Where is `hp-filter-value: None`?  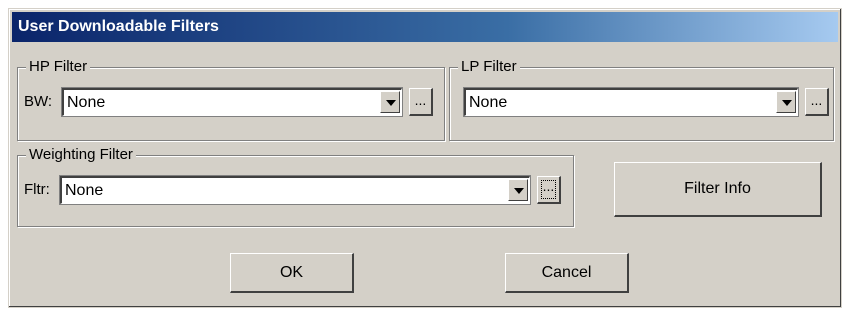 hp-filter-value: None is located at coordinates (86, 102).